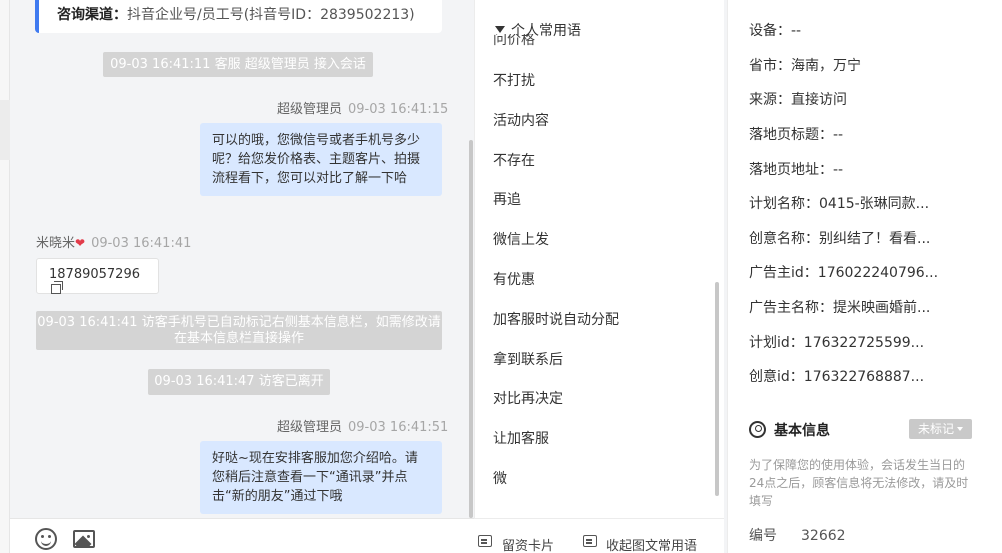 The width and height of the screenshot is (1002, 553). I want to click on info-label: 落地页地址：, so click(791, 170).